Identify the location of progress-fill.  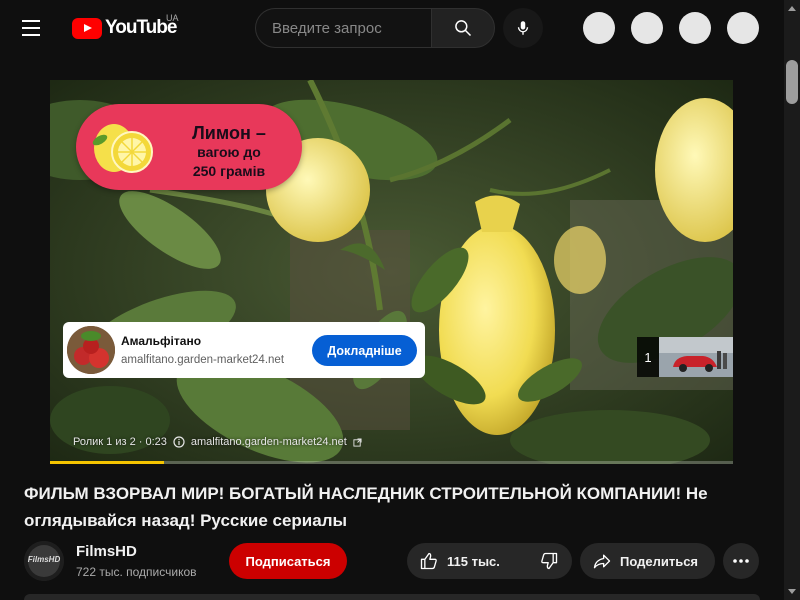
(107, 462).